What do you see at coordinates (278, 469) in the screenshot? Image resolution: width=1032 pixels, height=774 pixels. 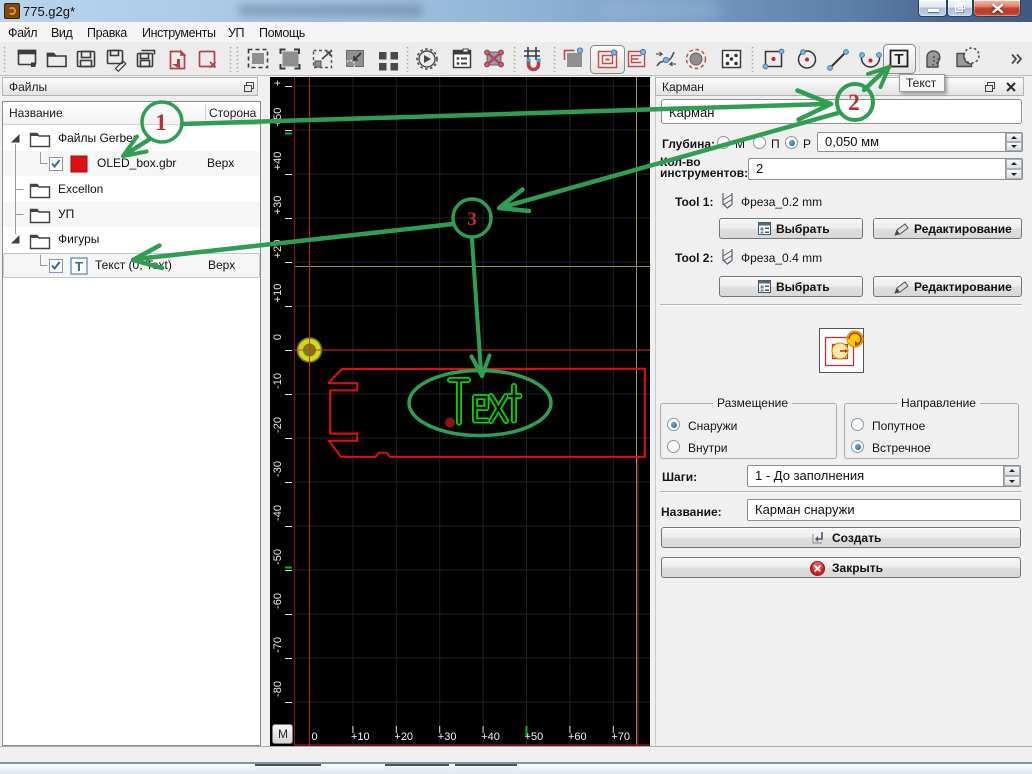 I see `svg-text: -30` at bounding box center [278, 469].